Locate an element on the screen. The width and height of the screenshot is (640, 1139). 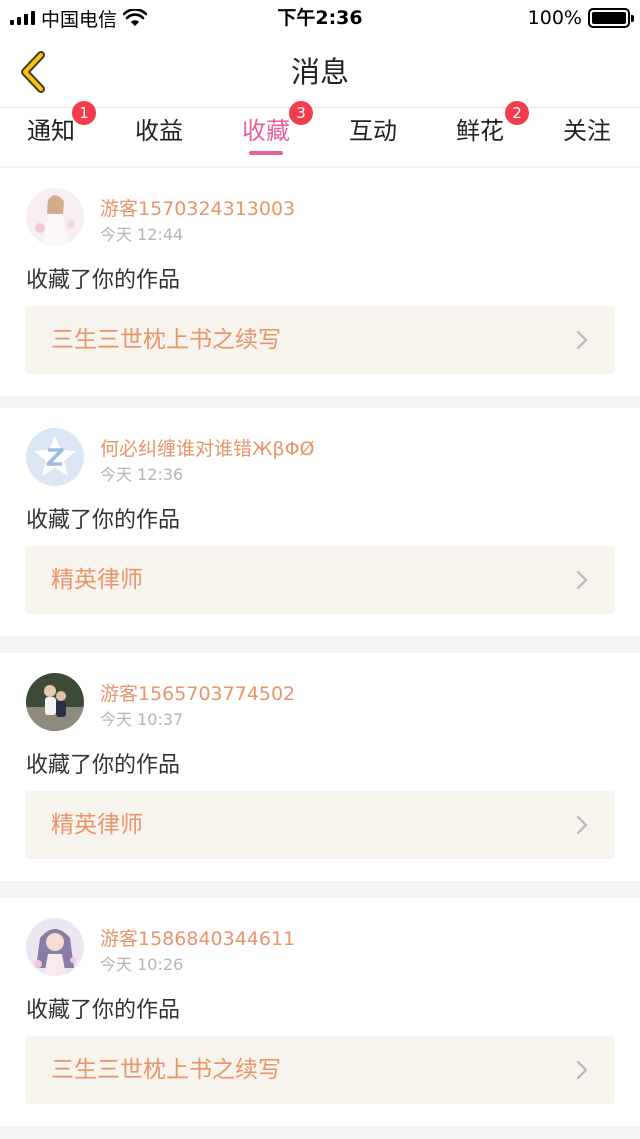
tab-label: 互动 is located at coordinates (373, 131).